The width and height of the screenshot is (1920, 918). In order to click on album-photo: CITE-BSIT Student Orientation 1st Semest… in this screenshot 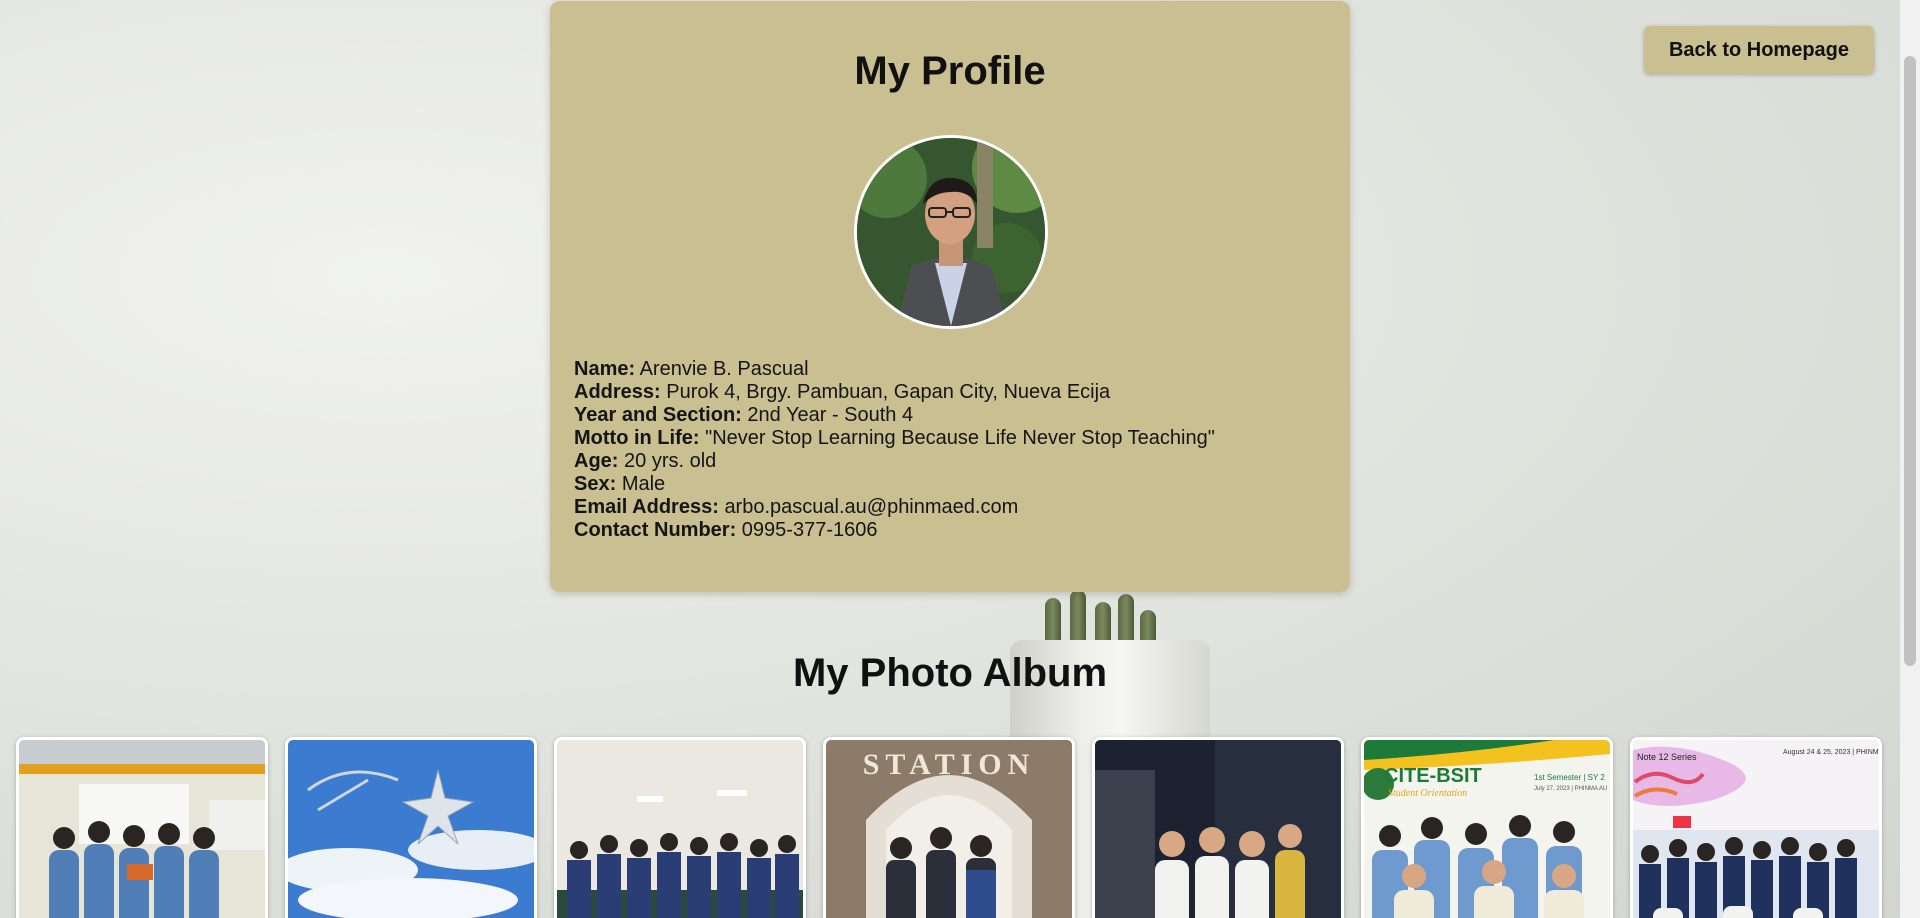, I will do `click(1487, 827)`.